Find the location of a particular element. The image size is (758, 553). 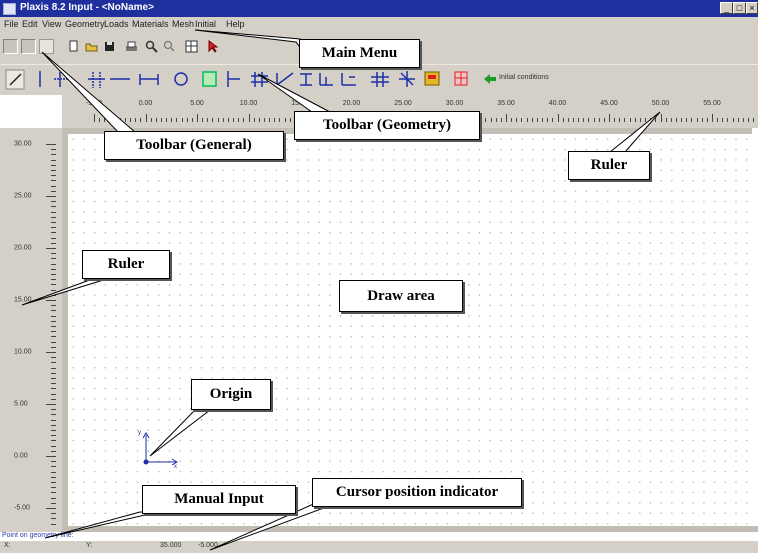

callout-draw-area: Draw area is located at coordinates (401, 296).